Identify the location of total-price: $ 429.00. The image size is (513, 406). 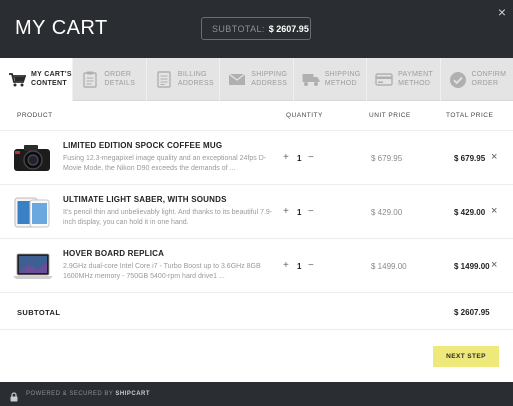
(470, 212).